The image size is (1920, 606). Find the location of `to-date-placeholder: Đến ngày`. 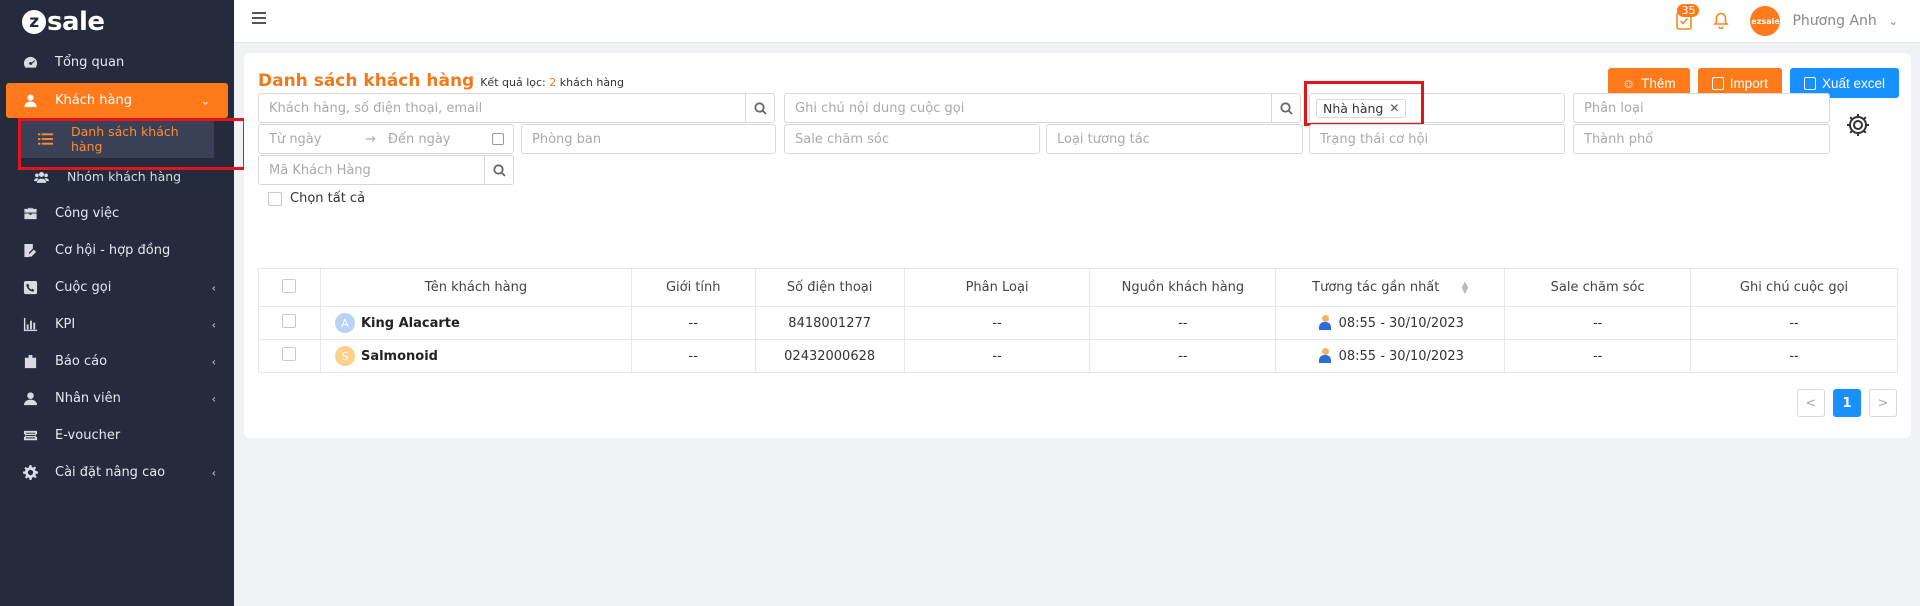

to-date-placeholder: Đến ngày is located at coordinates (419, 139).